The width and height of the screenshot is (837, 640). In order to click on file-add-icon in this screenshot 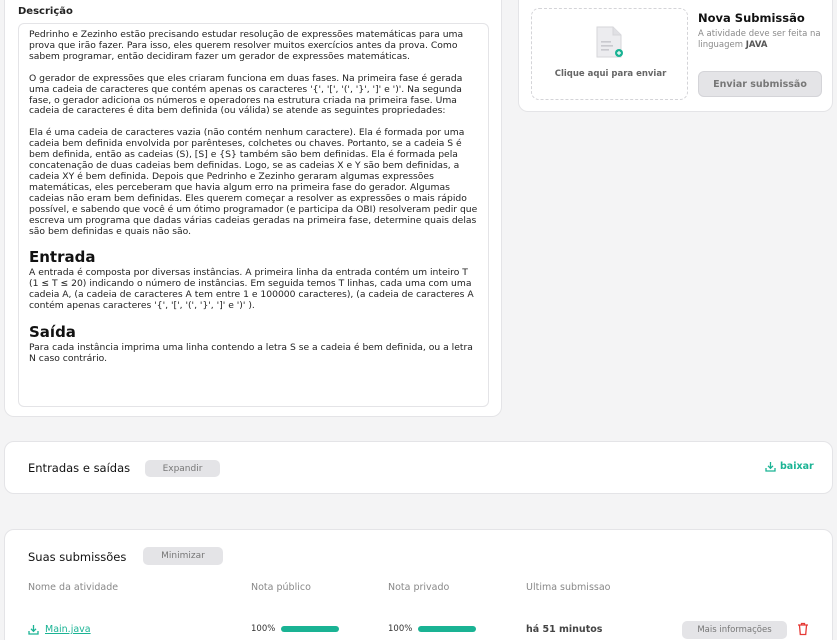, I will do `click(609, 42)`.